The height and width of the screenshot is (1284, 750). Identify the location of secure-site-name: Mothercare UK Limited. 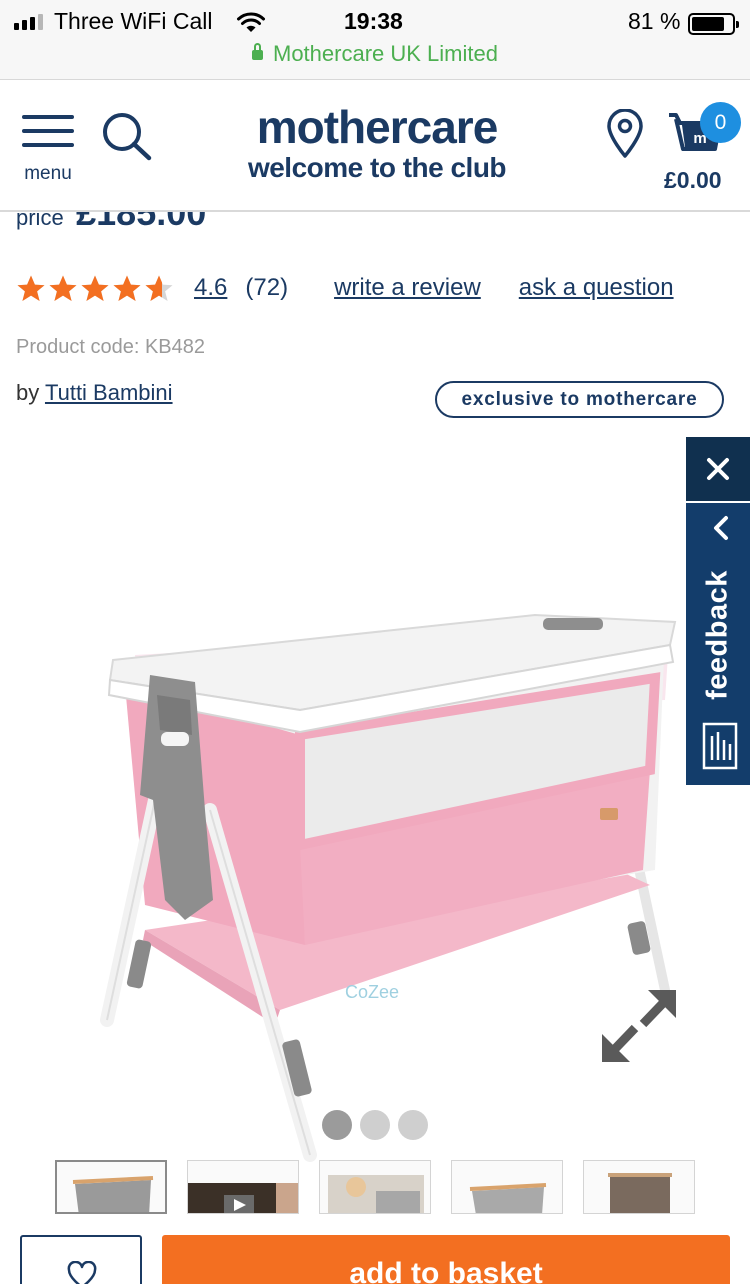
(385, 53).